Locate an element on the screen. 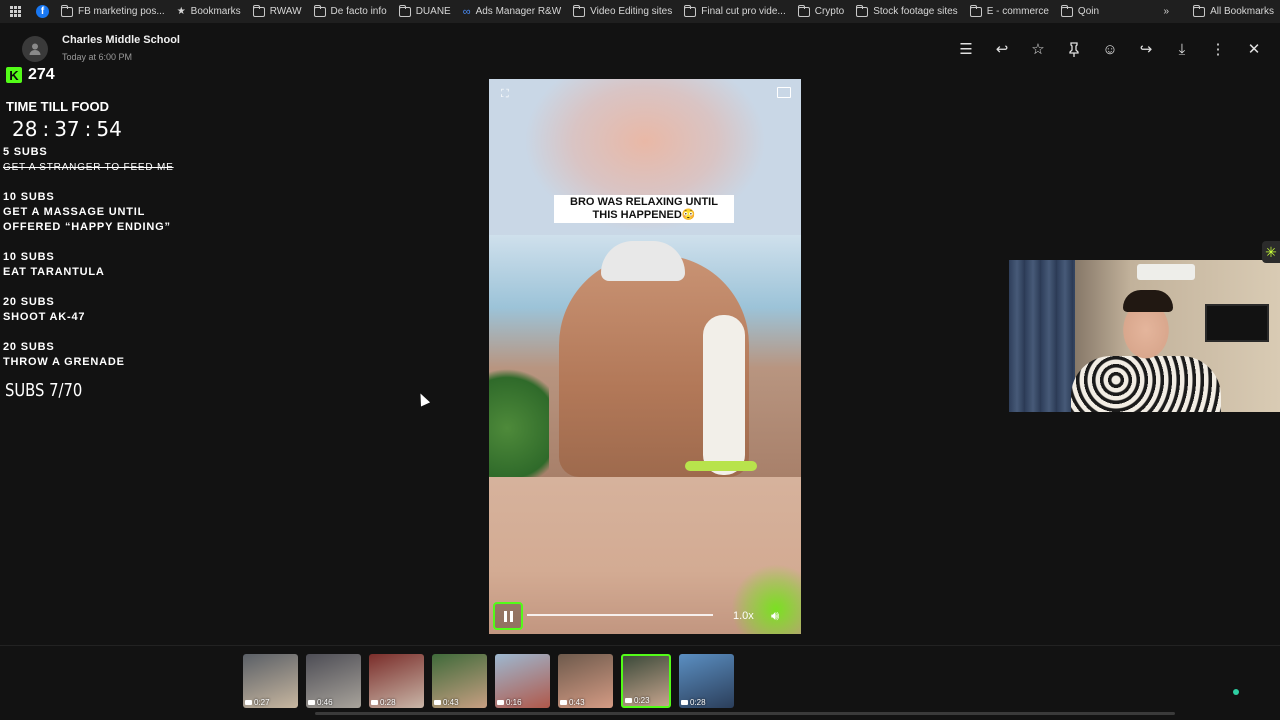 This screenshot has height=720, width=1280. progress-bar is located at coordinates (620, 615).